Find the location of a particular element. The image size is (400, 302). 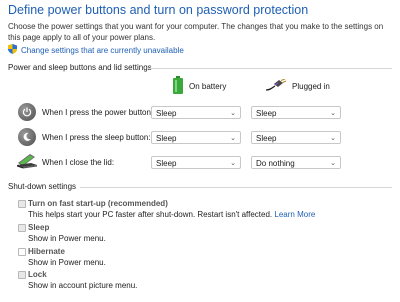

plug-icon is located at coordinates (276, 85).